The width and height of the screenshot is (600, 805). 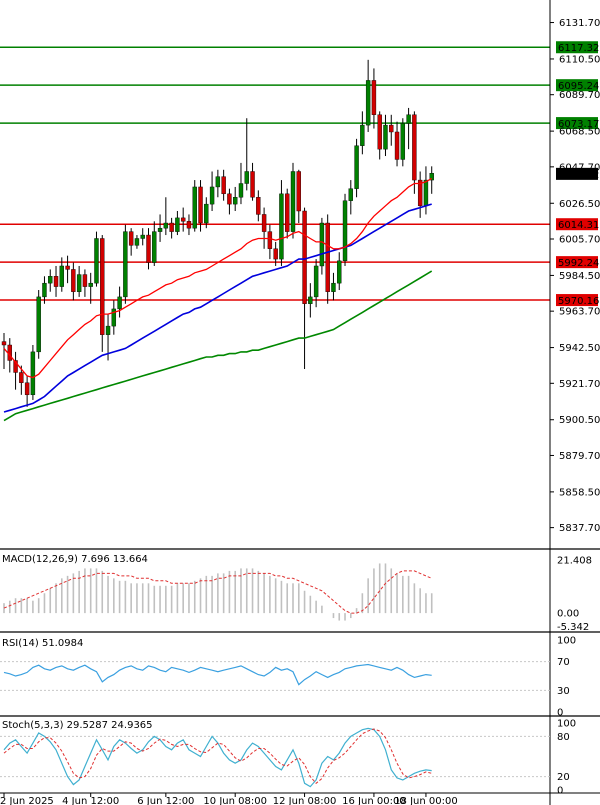 What do you see at coordinates (90, 800) in the screenshot?
I see `time-tick-label: 4 Jun 12:00` at bounding box center [90, 800].